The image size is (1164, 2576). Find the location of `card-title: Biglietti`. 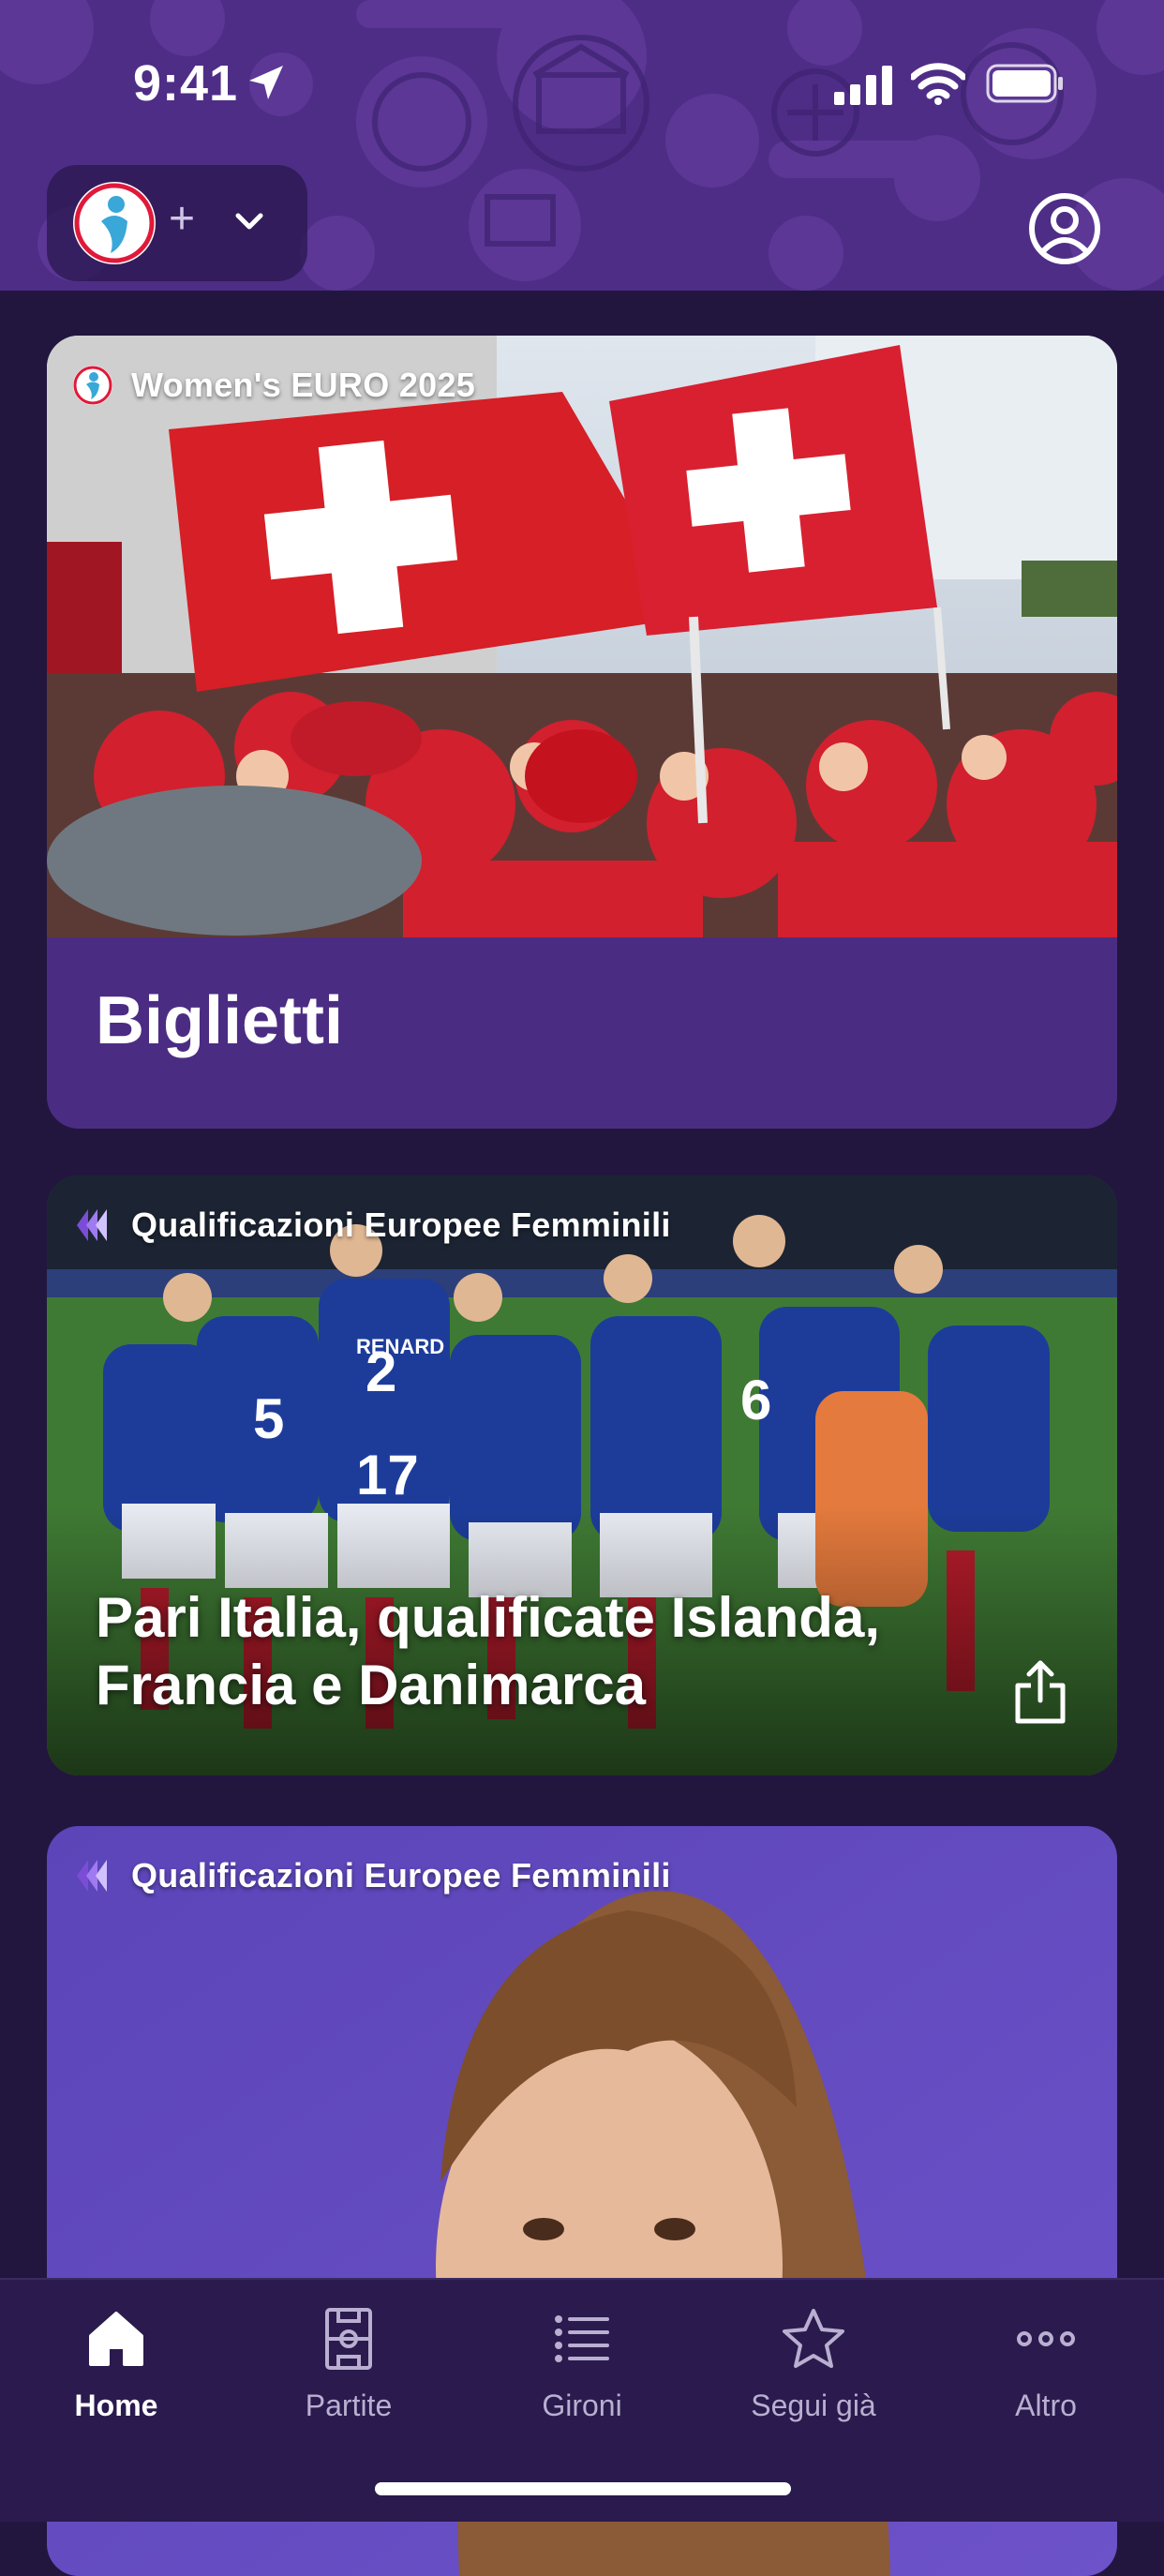

card-title: Biglietti is located at coordinates (219, 1020).